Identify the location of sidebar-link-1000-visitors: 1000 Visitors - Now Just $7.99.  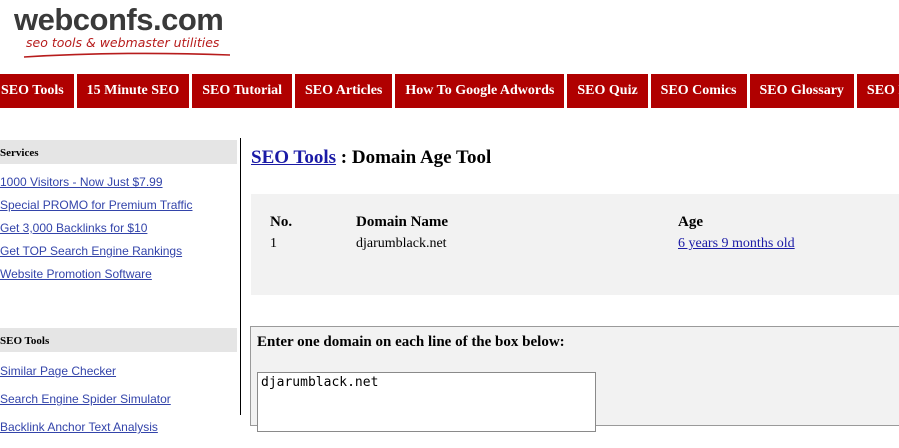
(118, 182).